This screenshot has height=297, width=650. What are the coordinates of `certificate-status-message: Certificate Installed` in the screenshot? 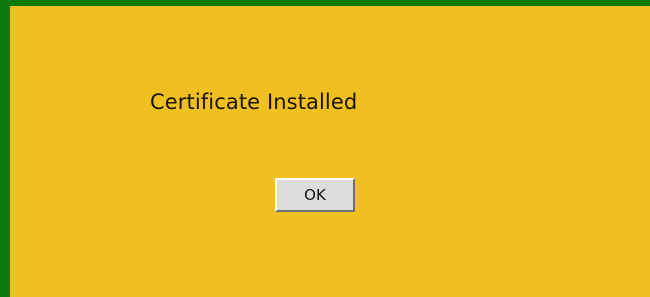 It's located at (254, 102).